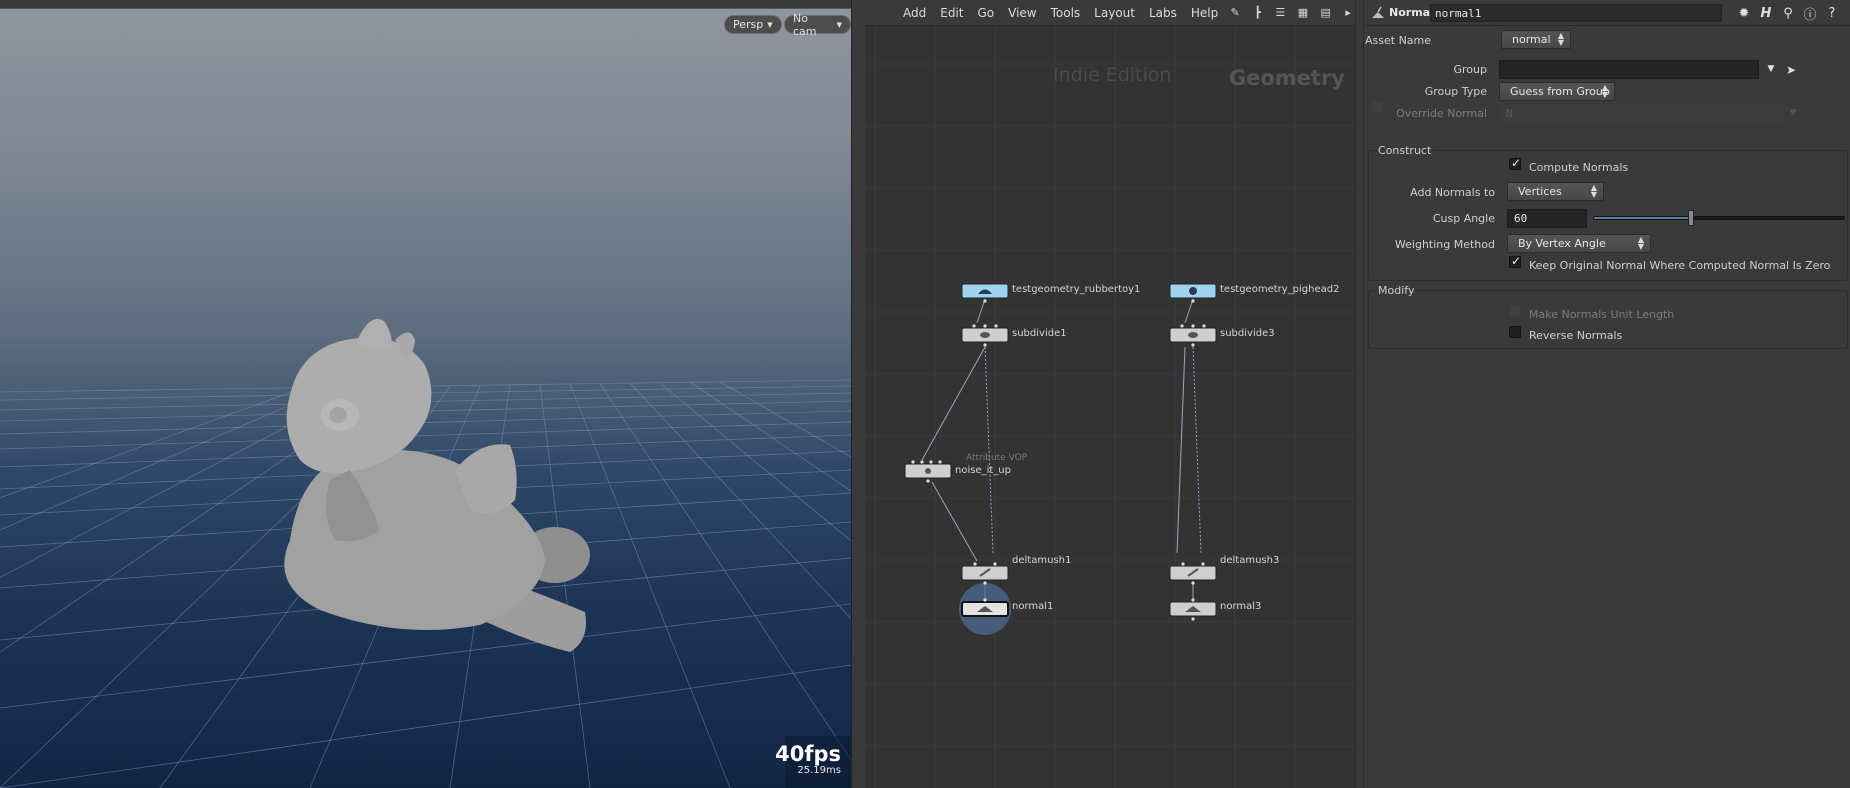  Describe the element at coordinates (1039, 333) in the screenshot. I see `node-label-subdivide1: subdivide1` at that location.